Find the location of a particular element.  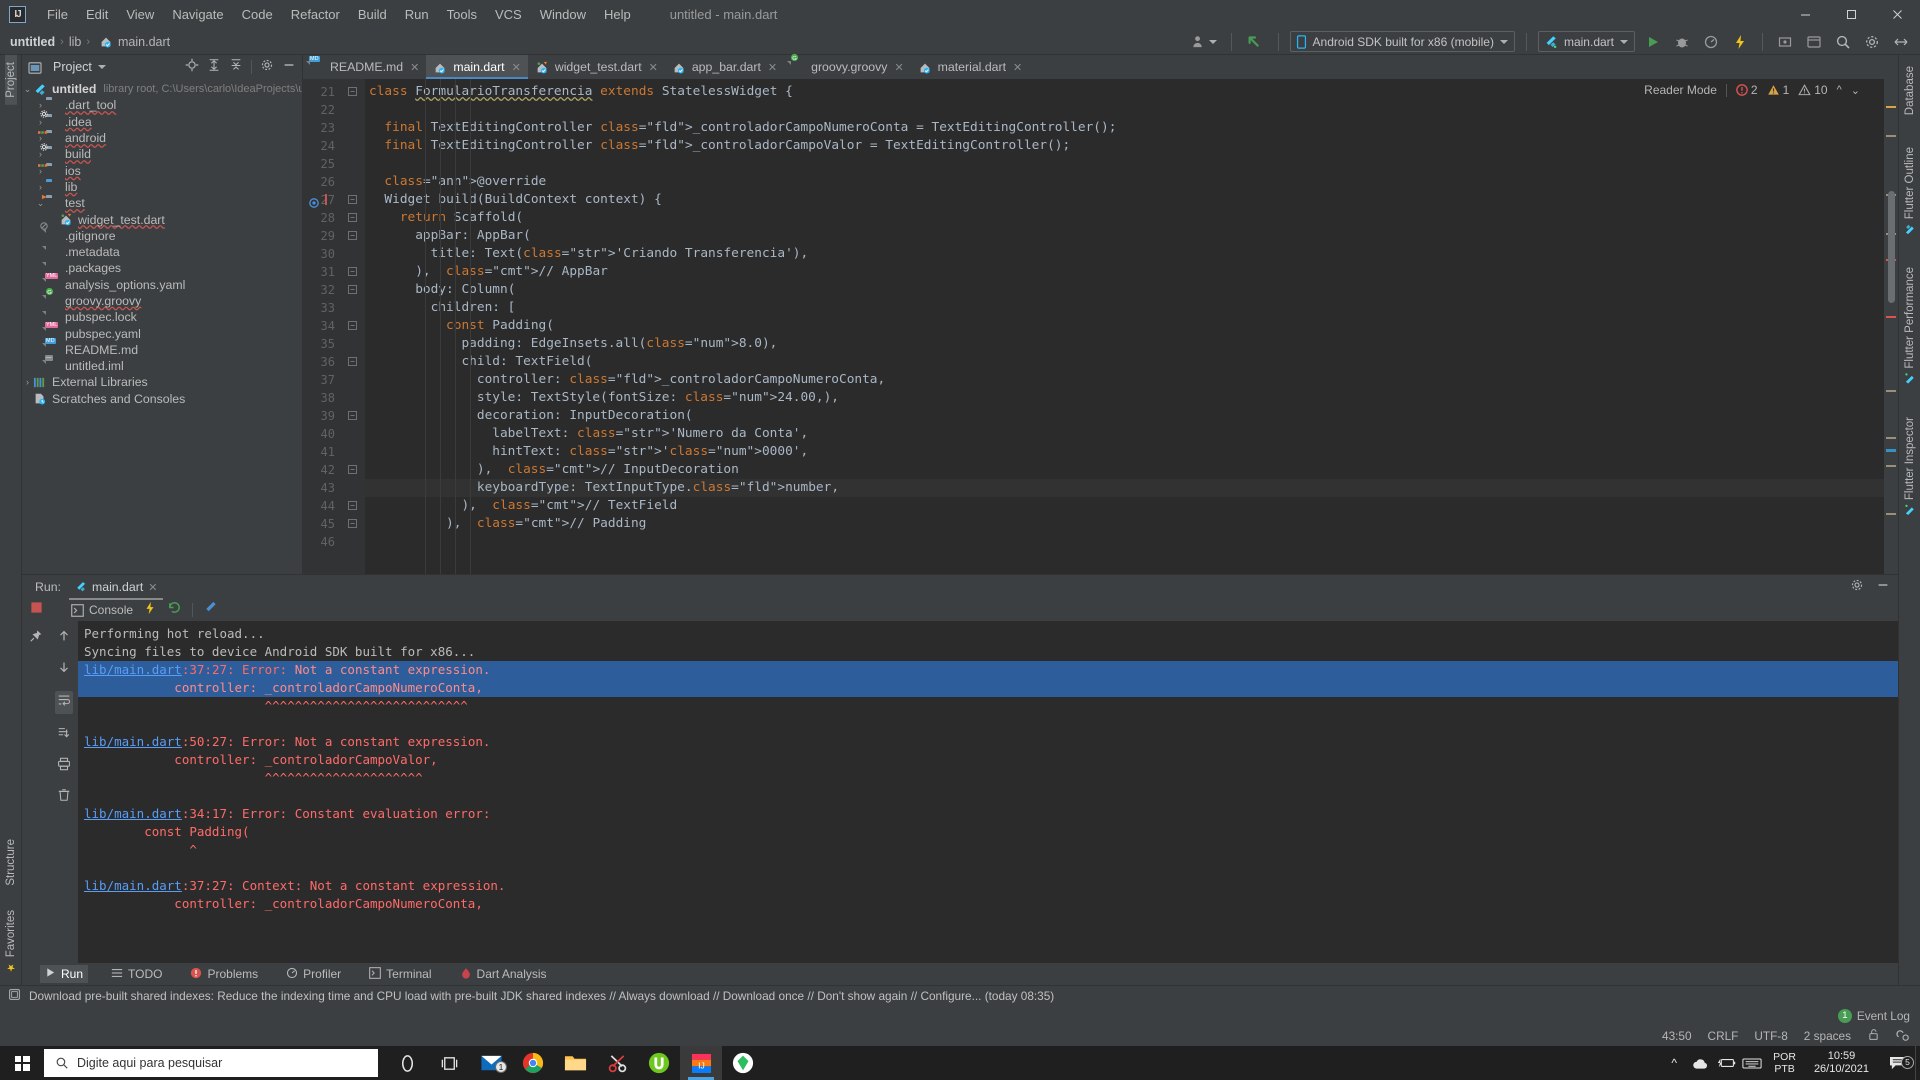

gutter-line: 44− is located at coordinates (334, 506).